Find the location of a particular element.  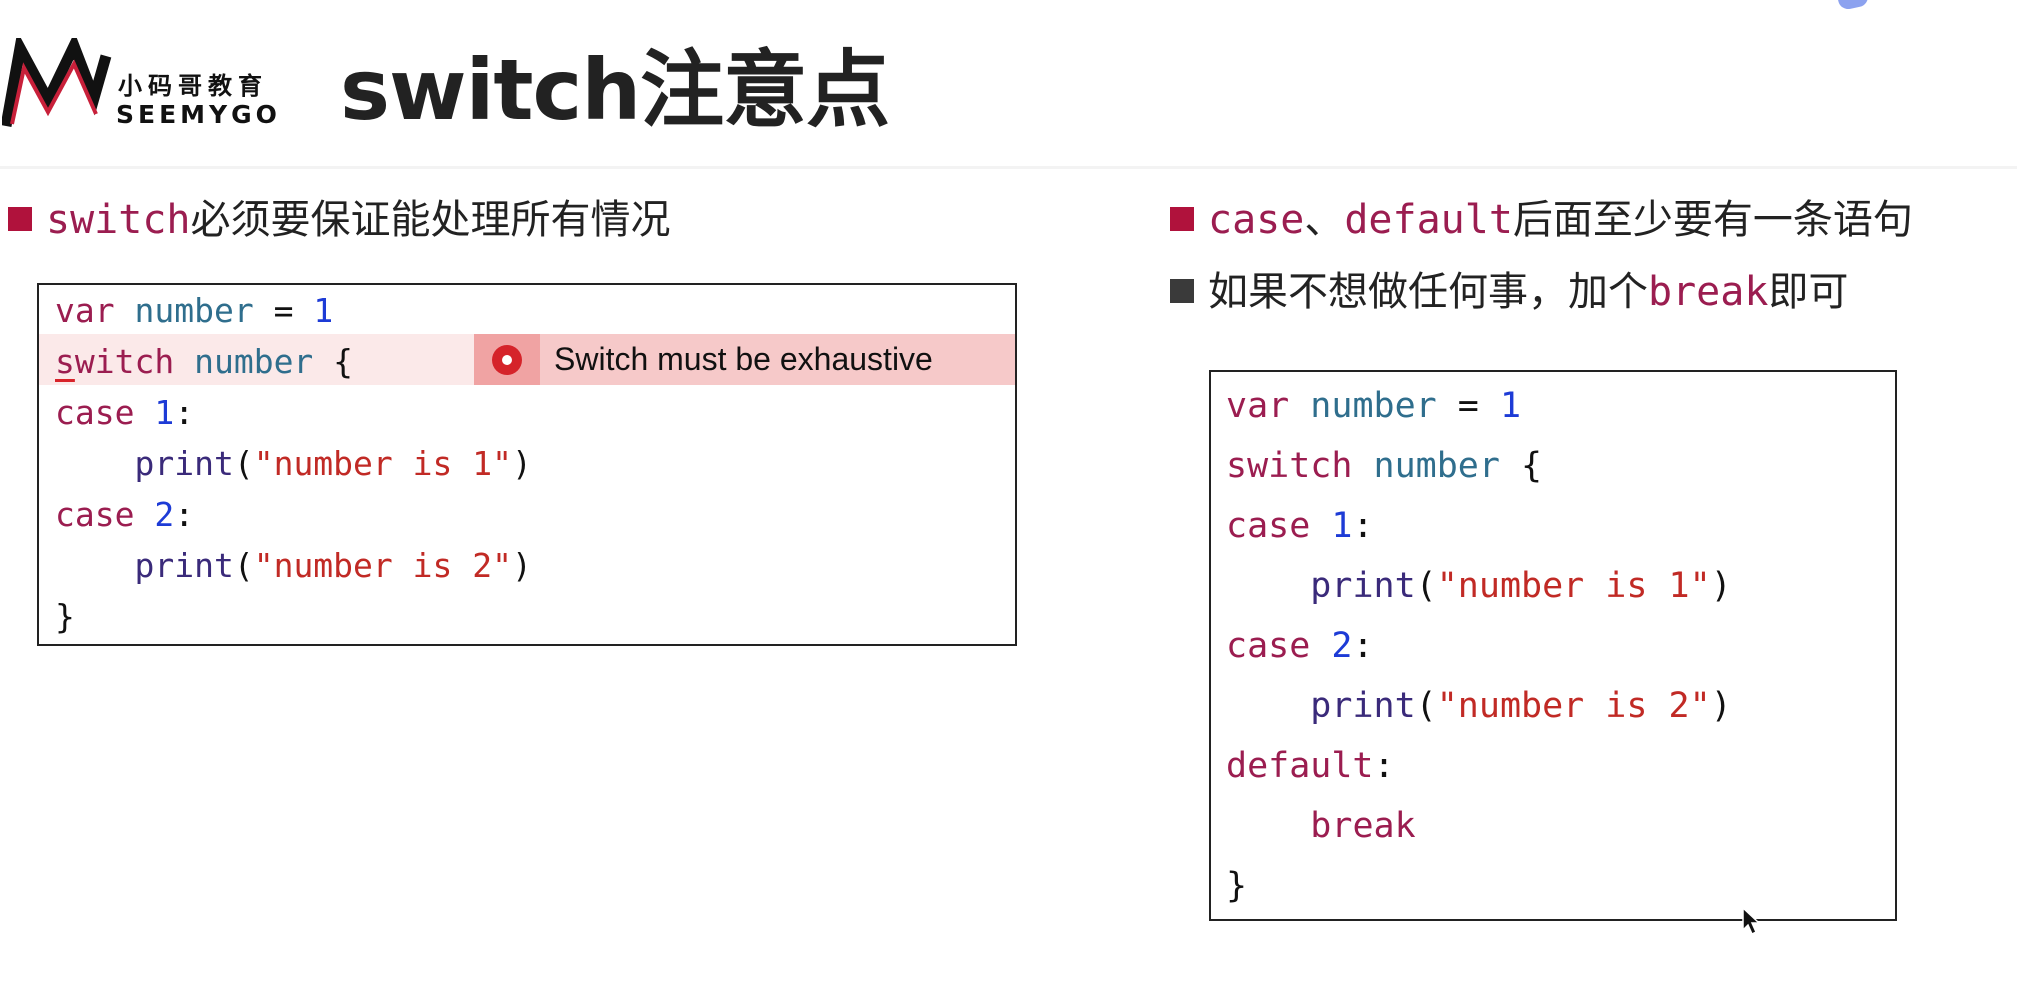

seemygo-logo: 小码哥教育 SEEMYGO is located at coordinates (147, 84).